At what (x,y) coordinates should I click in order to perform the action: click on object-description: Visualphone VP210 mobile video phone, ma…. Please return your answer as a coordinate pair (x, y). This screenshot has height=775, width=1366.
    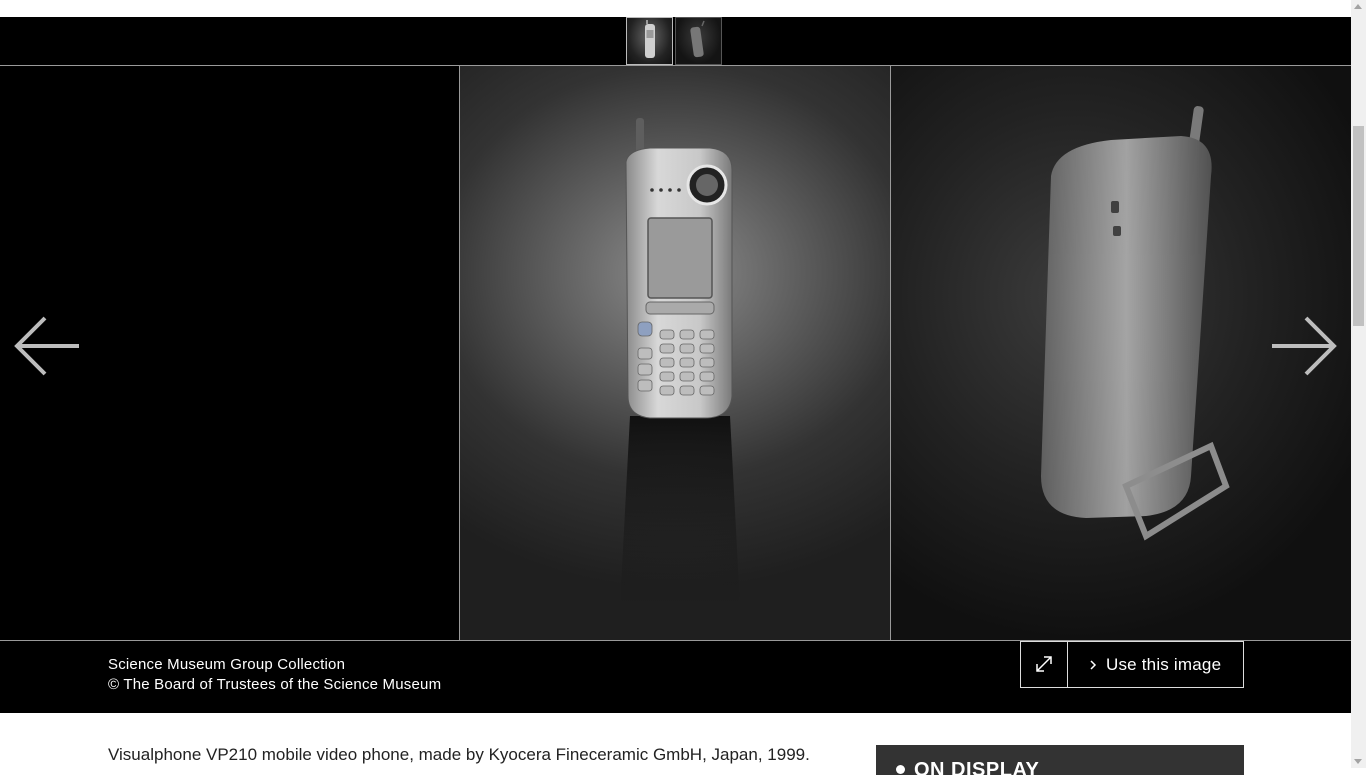
    Looking at the image, I should click on (459, 754).